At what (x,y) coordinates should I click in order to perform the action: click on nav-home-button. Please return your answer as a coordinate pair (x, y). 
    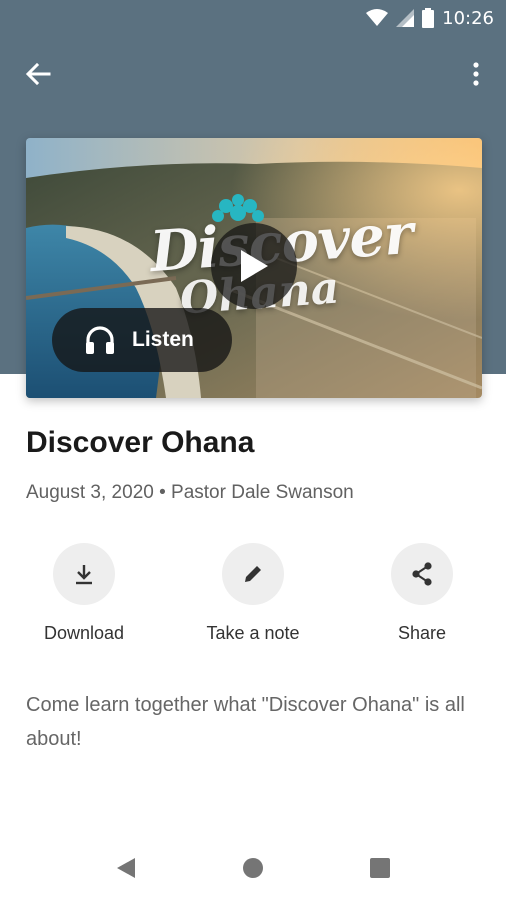
    Looking at the image, I should click on (253, 868).